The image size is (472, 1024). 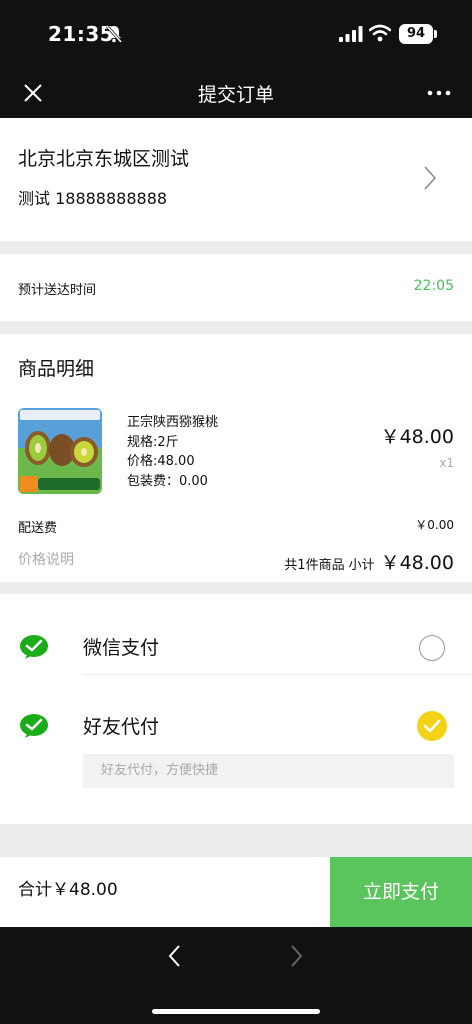 I want to click on pay-now-button: 立即支付, so click(x=401, y=892).